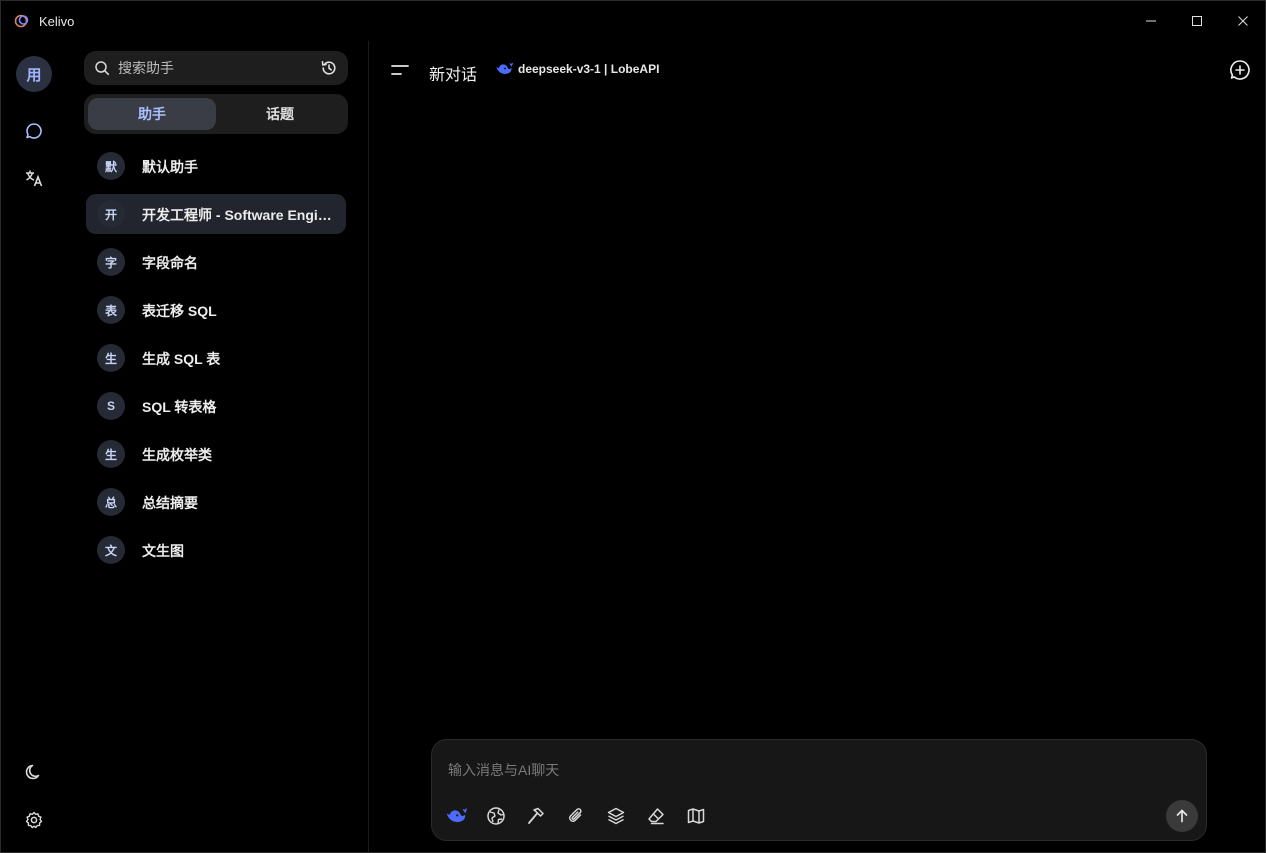 The width and height of the screenshot is (1266, 853). I want to click on message-input, so click(798, 770).